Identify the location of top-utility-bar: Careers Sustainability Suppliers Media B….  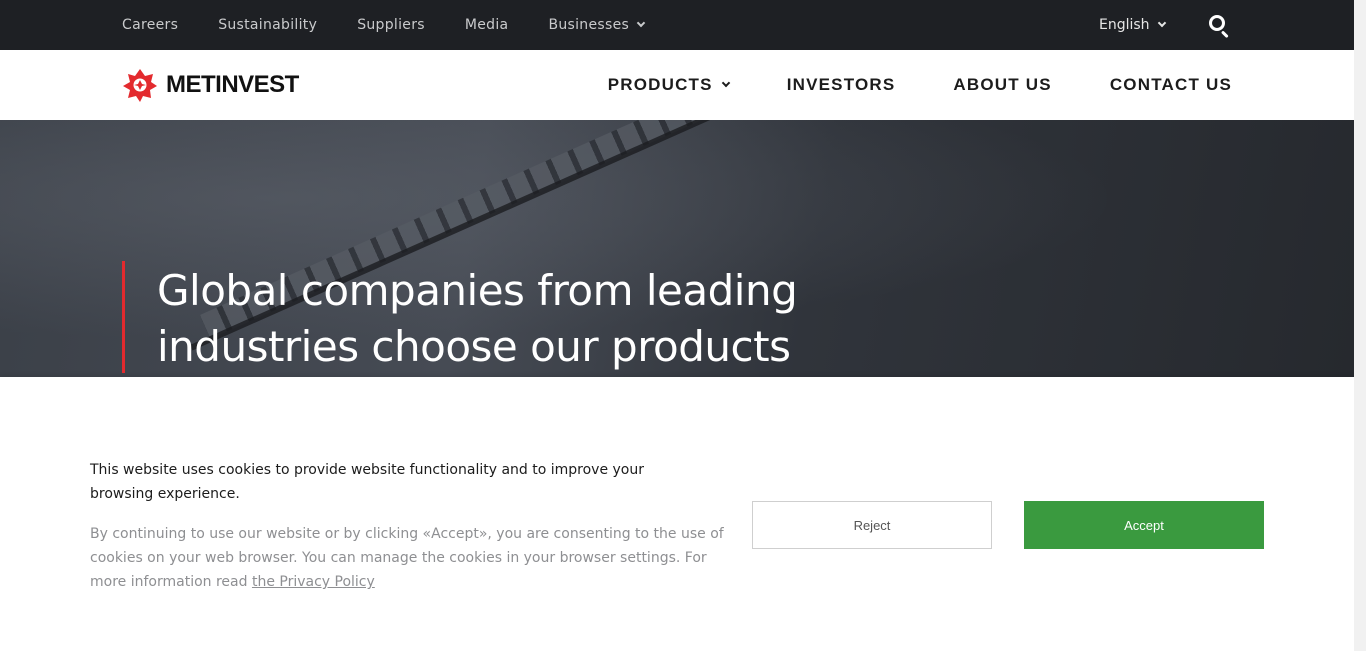
(677, 25).